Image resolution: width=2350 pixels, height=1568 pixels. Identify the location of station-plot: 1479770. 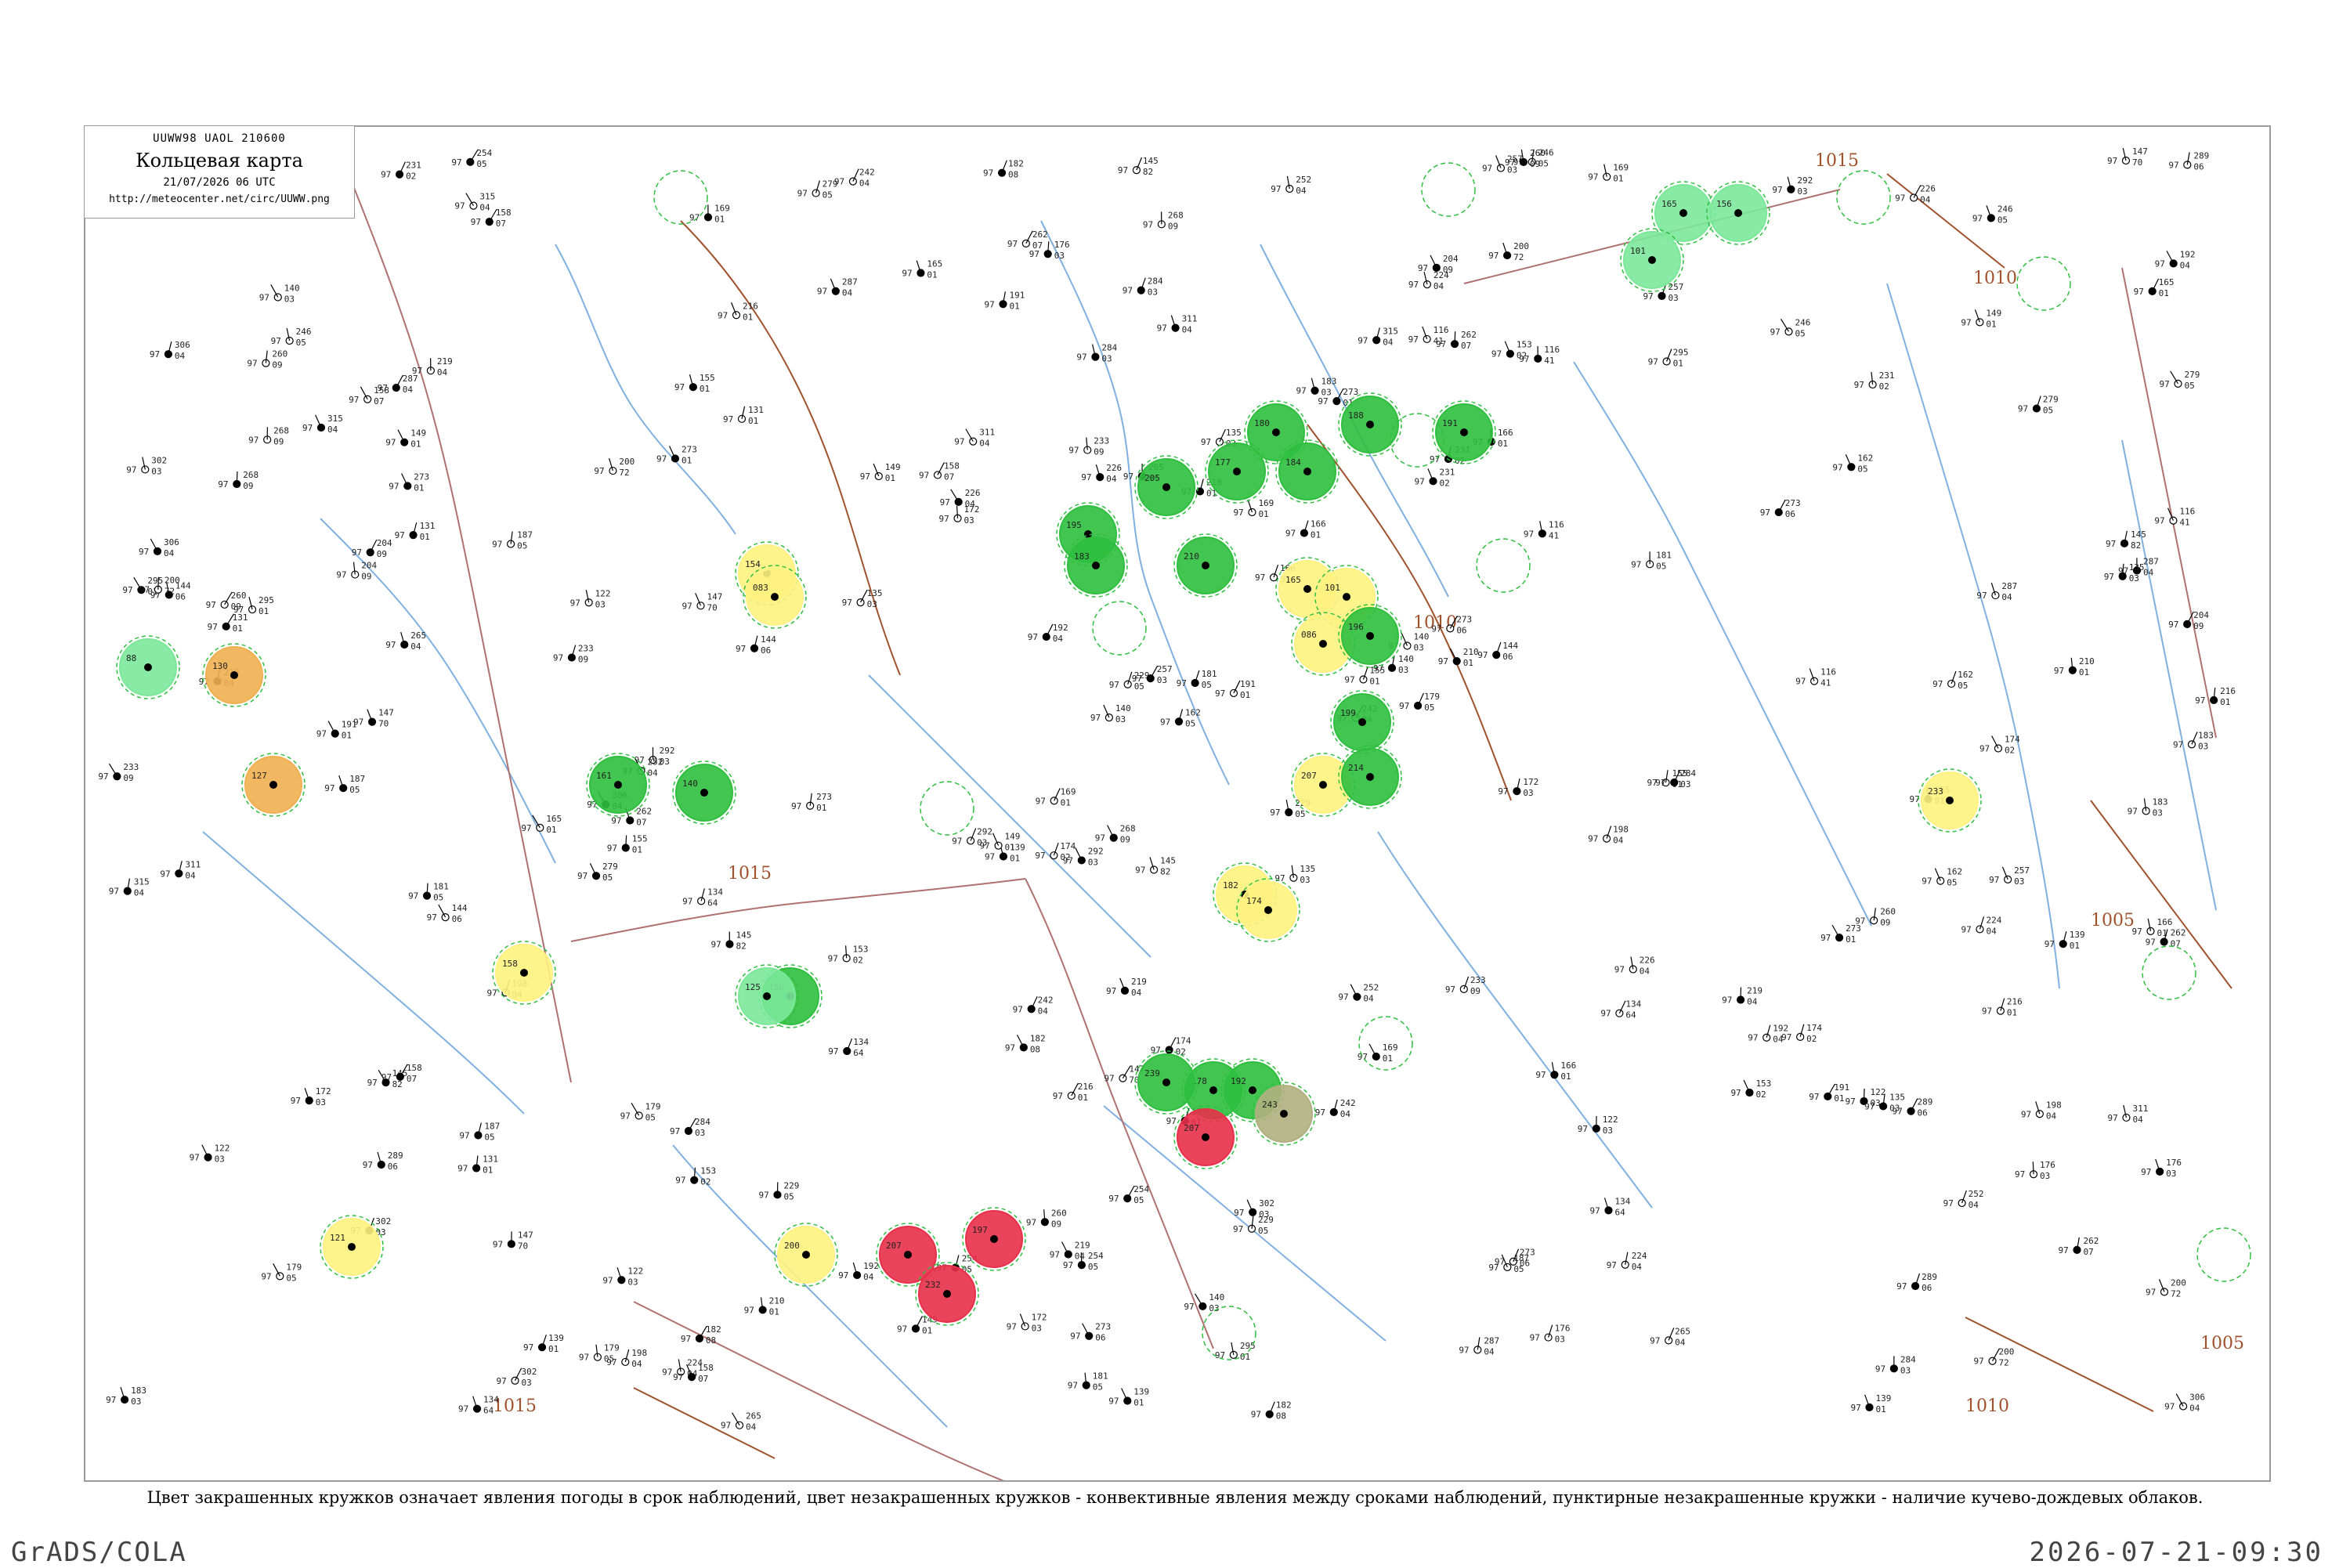
(513, 1240).